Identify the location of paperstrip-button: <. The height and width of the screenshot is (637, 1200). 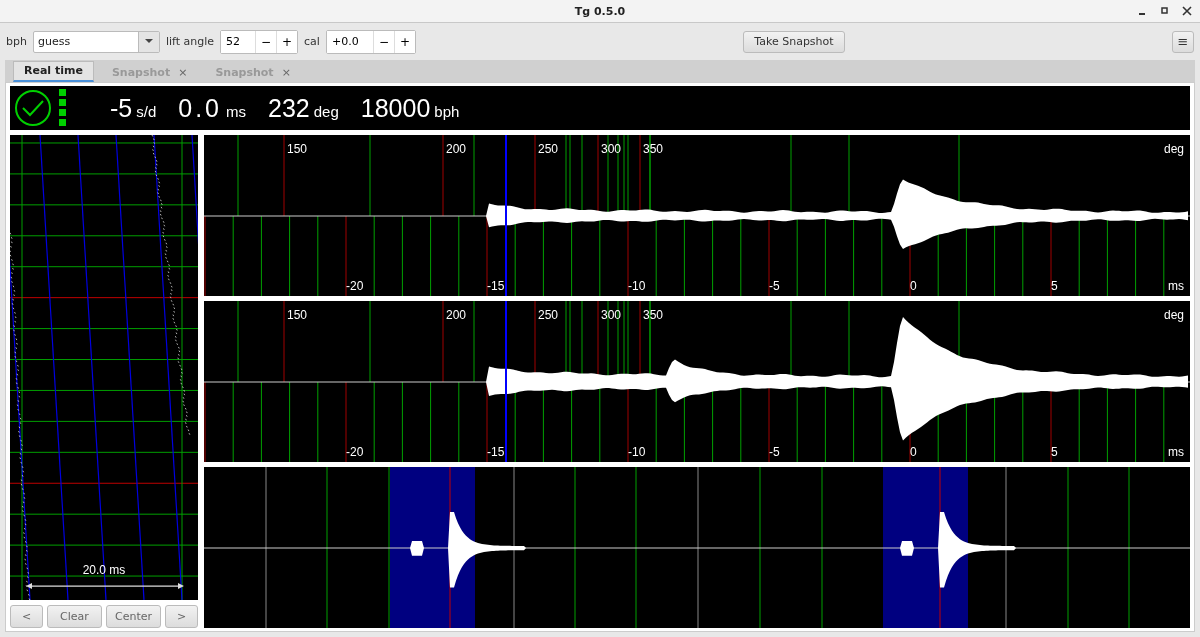
(26, 616).